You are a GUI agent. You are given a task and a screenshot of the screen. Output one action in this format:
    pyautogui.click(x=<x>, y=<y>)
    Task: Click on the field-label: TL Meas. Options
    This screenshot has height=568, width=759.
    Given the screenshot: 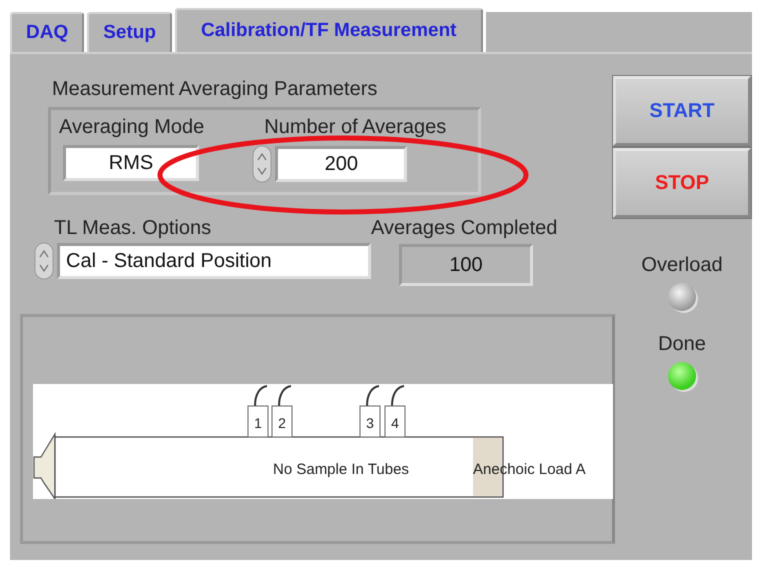 What is the action you would take?
    pyautogui.click(x=133, y=228)
    